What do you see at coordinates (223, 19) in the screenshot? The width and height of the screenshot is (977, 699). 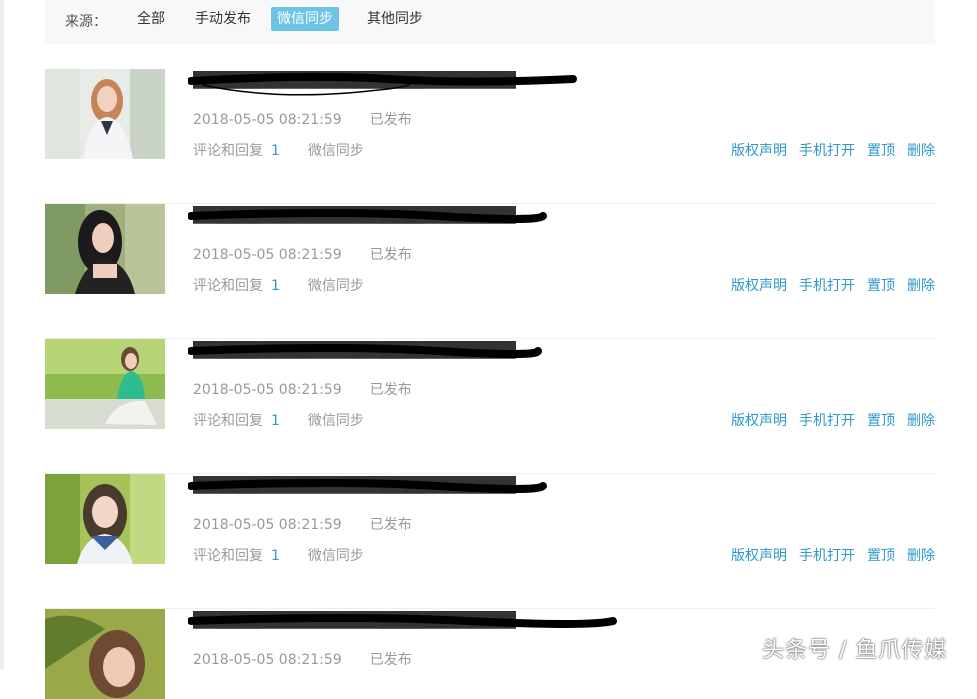 I see `tab-manual-publish: 手动发布` at bounding box center [223, 19].